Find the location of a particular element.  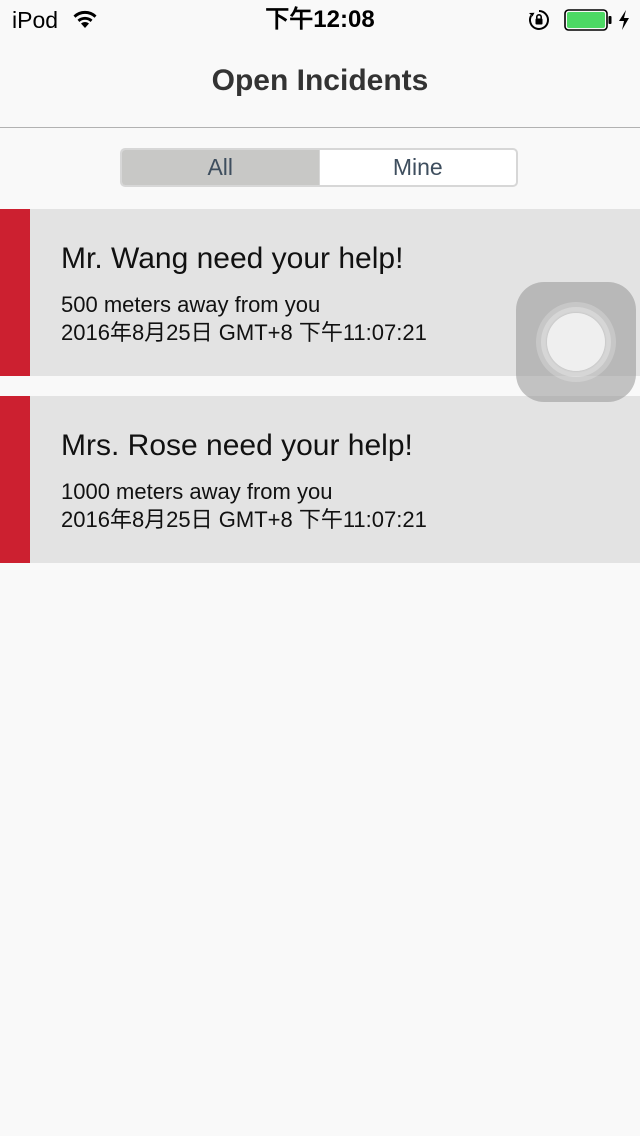

segment-mine: Mine is located at coordinates (417, 167).